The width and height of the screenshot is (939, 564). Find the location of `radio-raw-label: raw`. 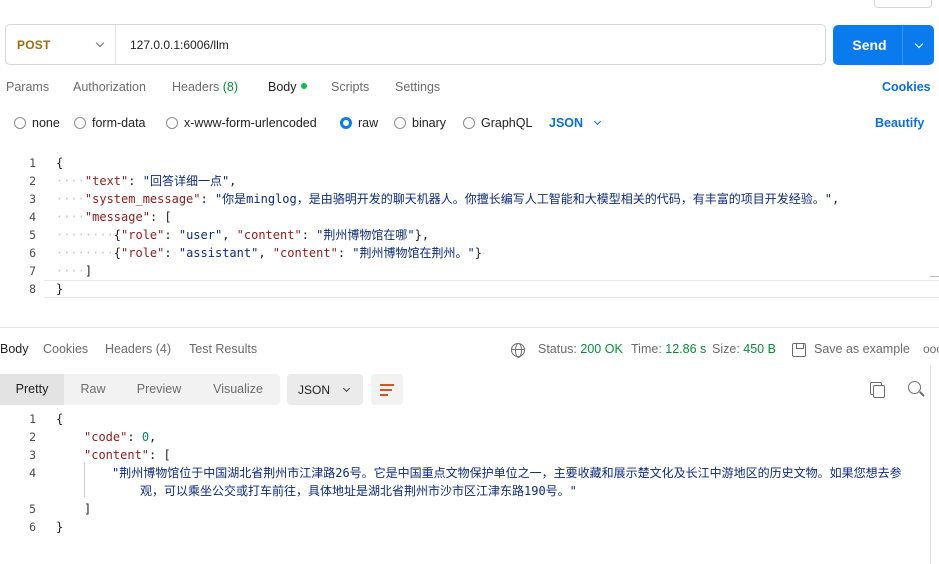

radio-raw-label: raw is located at coordinates (368, 123).